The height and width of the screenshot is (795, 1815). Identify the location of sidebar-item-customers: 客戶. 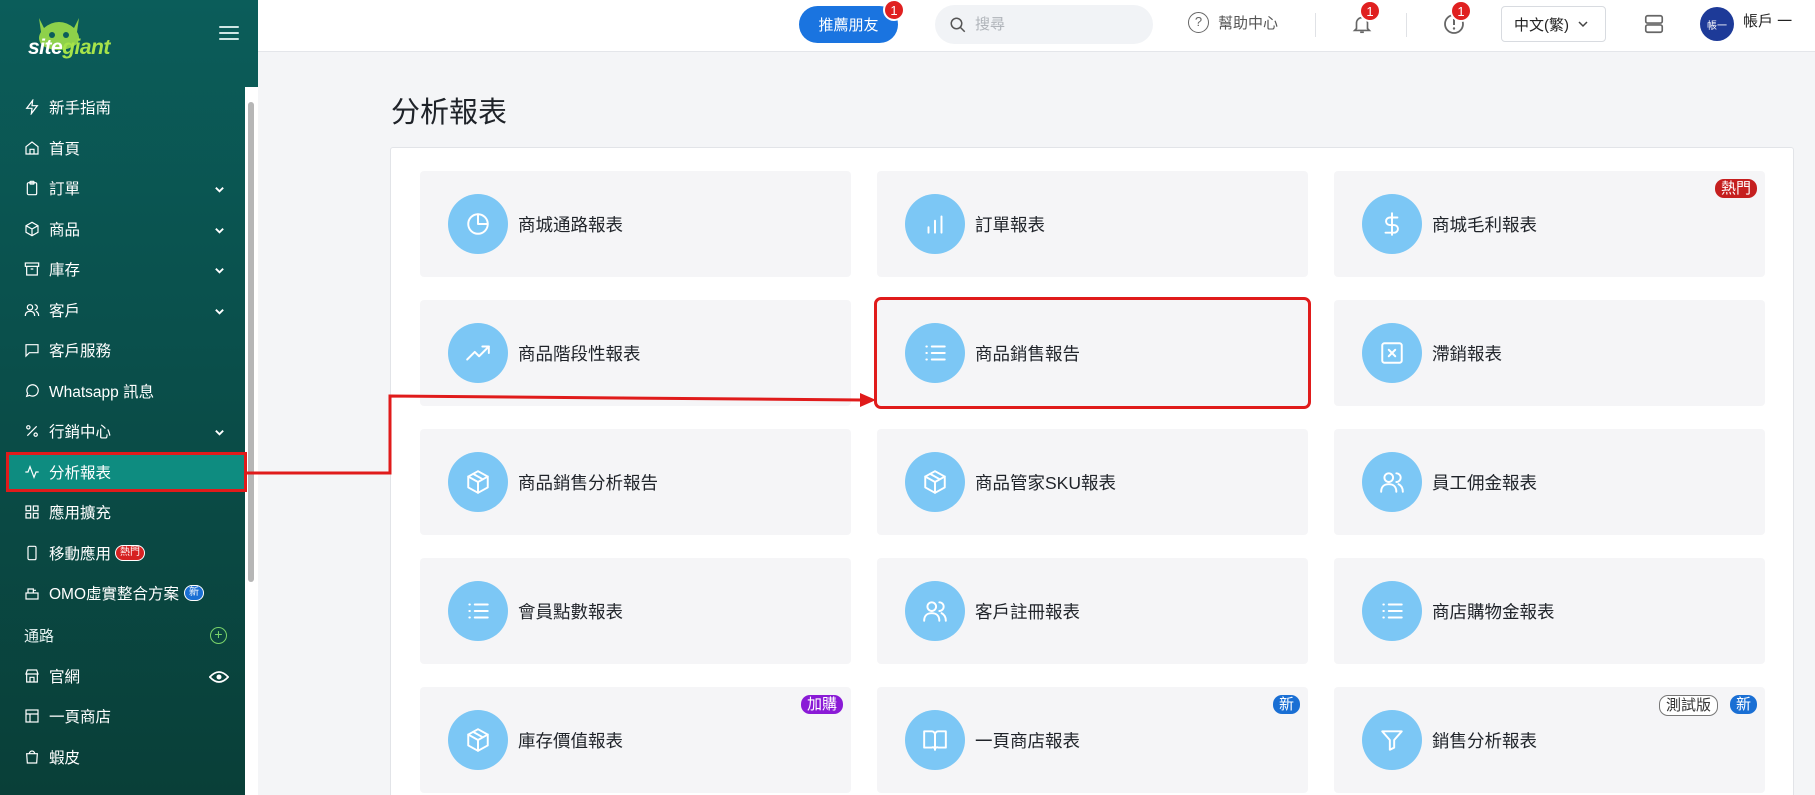
(122, 310).